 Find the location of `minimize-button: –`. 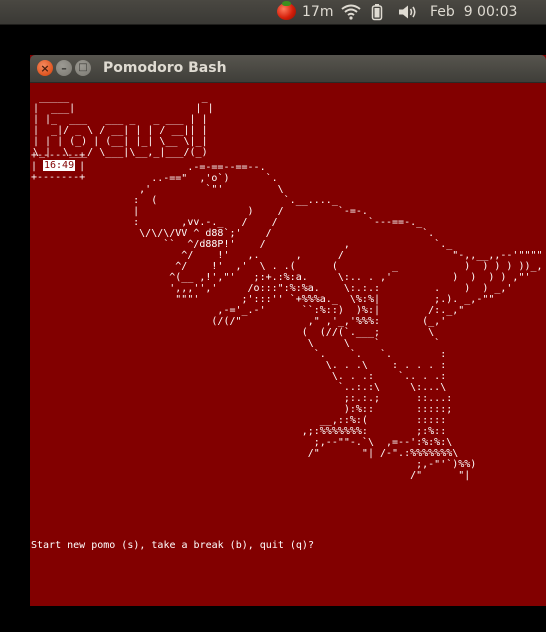

minimize-button: – is located at coordinates (64, 68).